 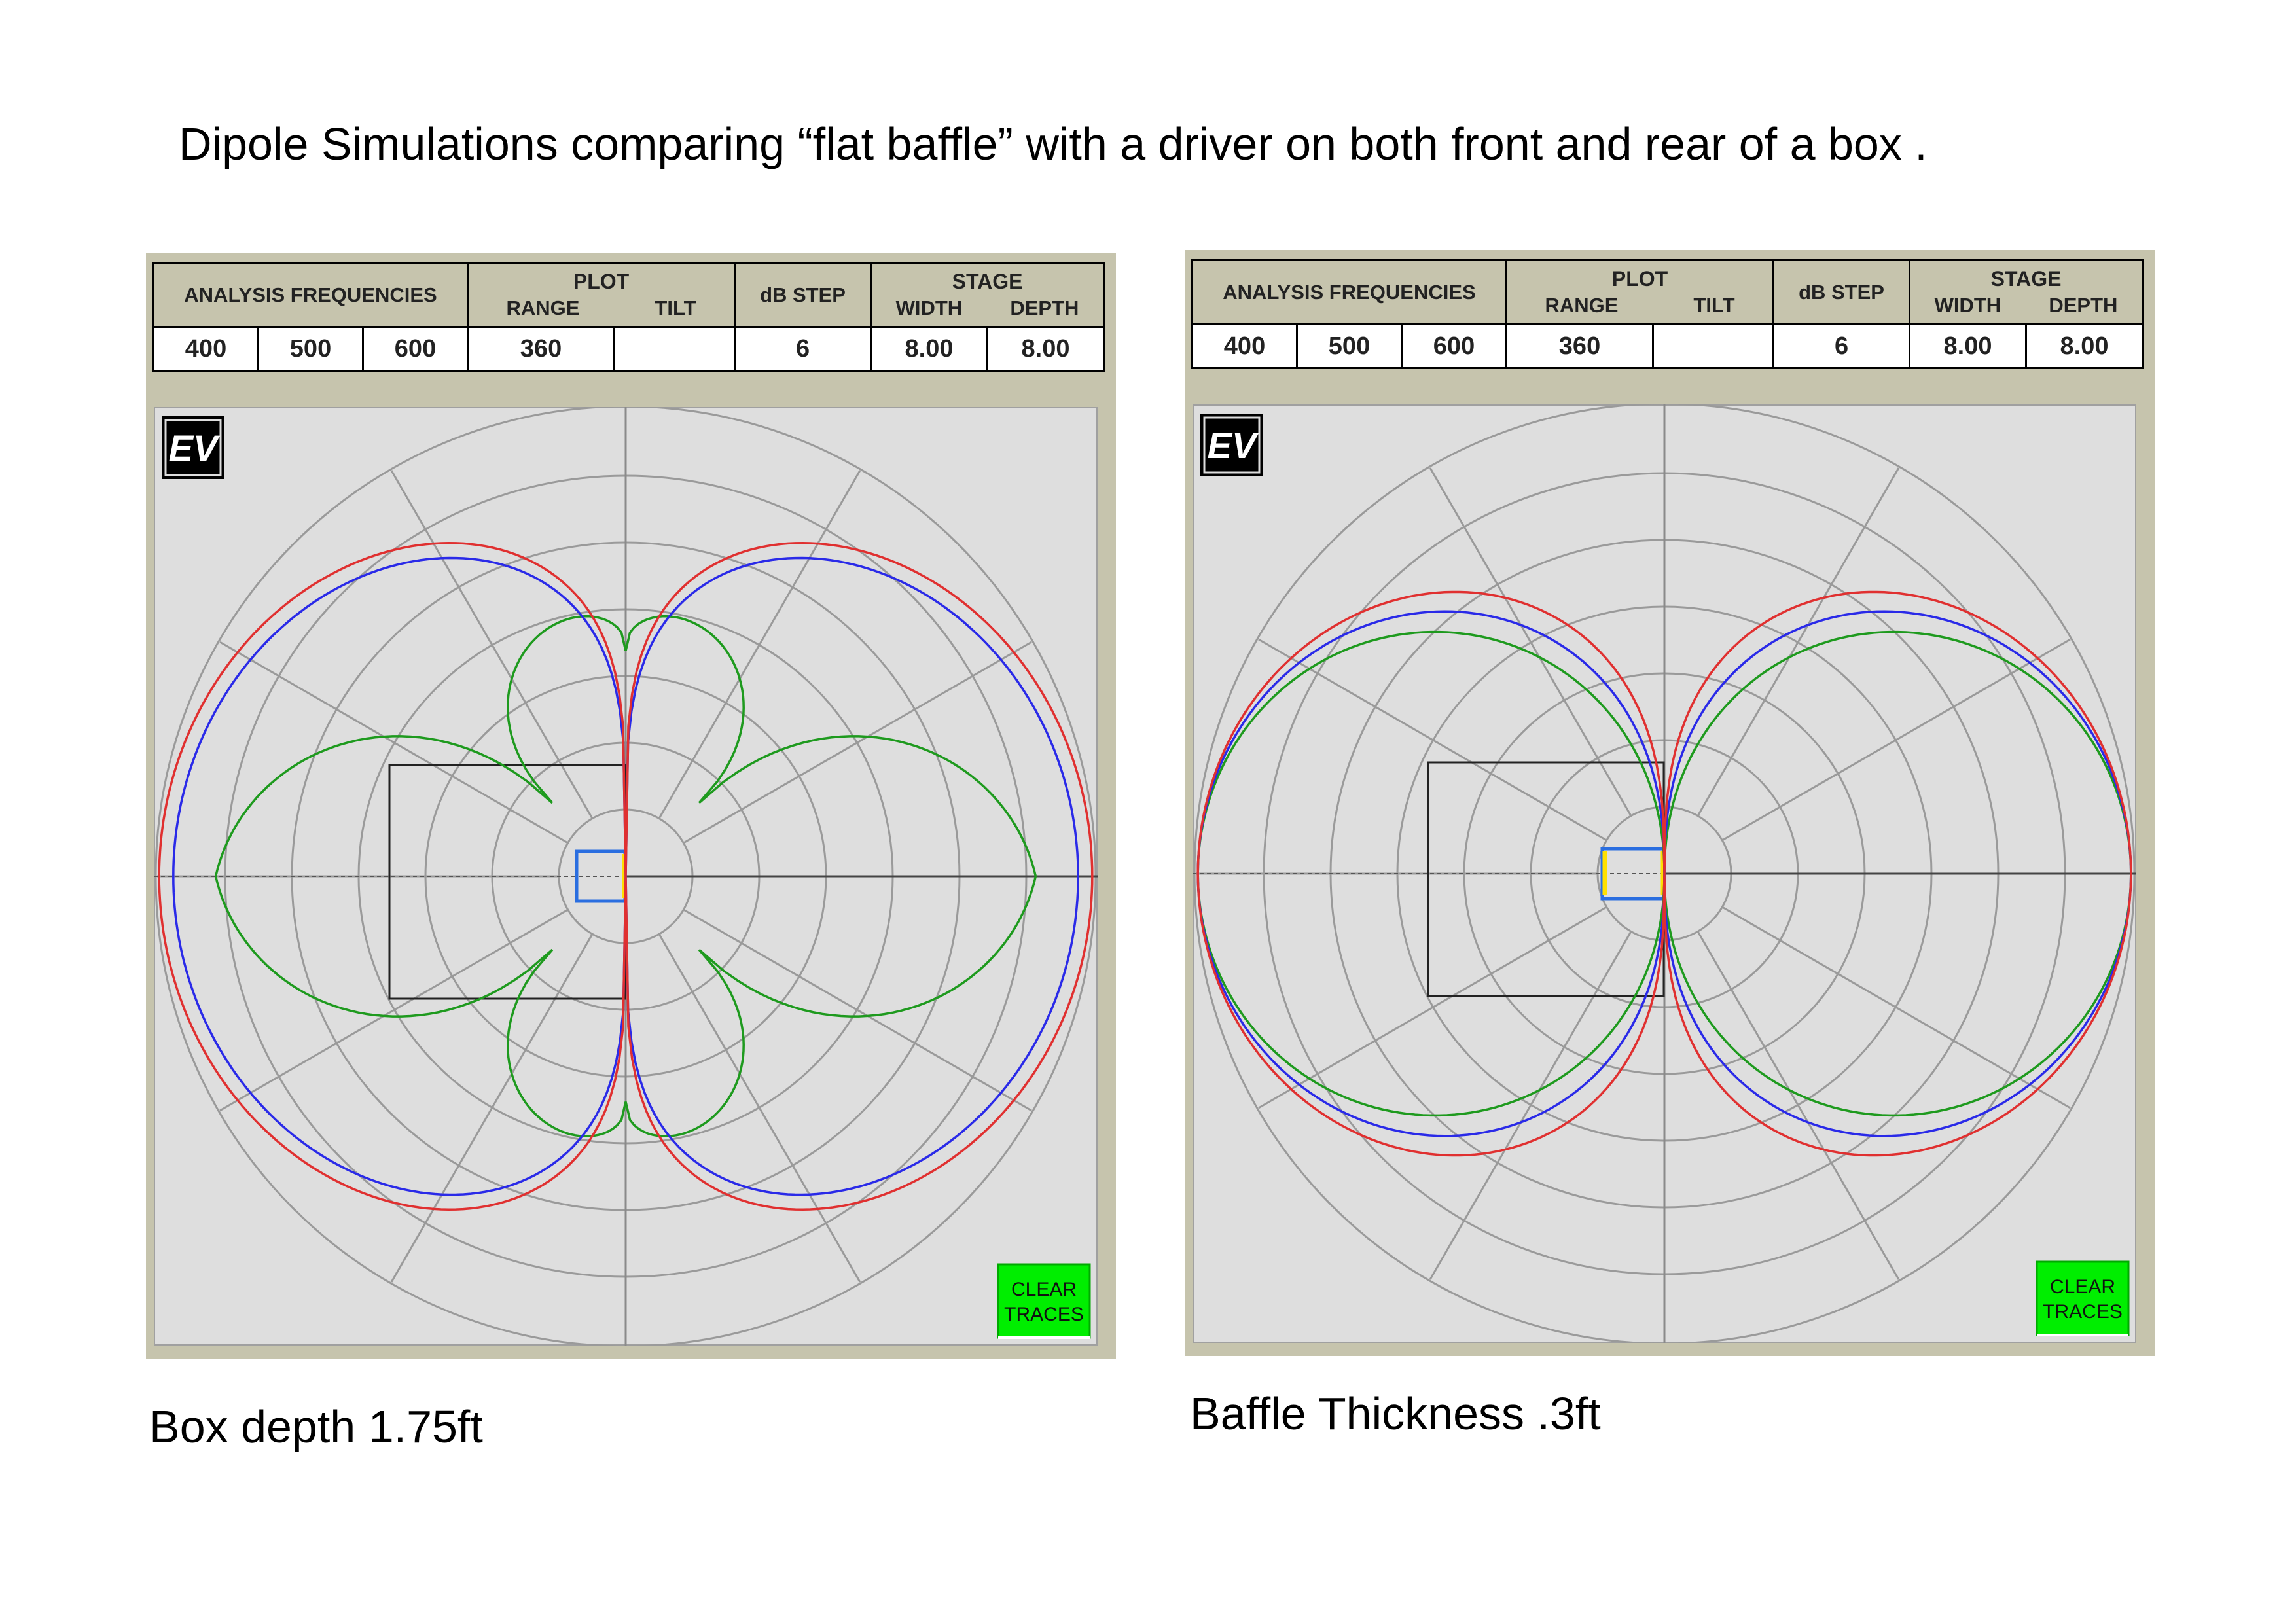 I want to click on caption-box-depth: Box depth 1.75ft, so click(x=316, y=1427).